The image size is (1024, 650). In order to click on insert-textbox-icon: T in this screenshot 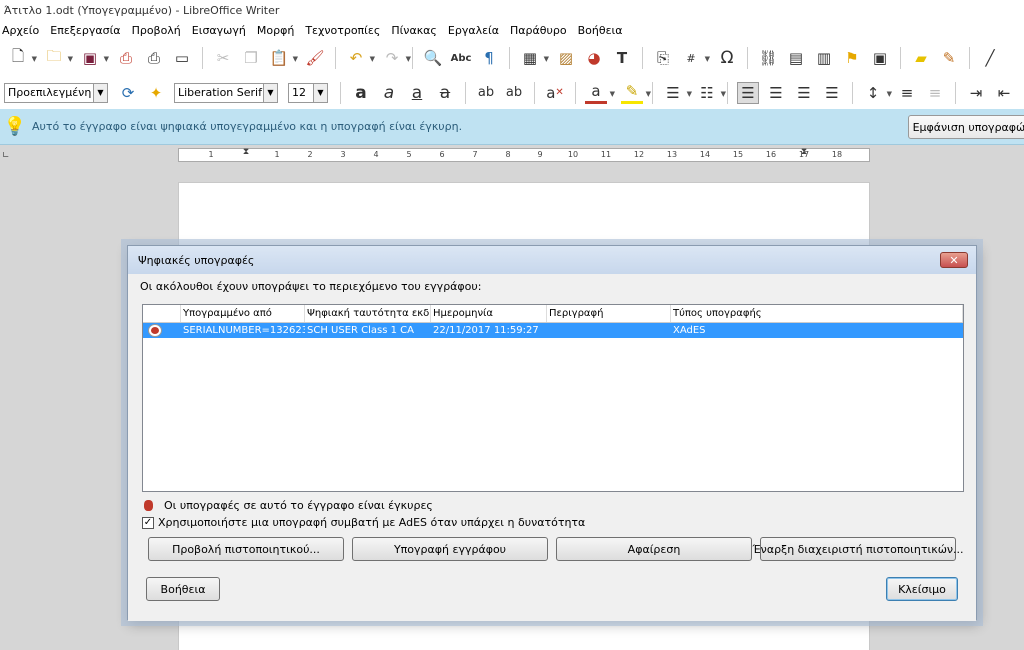, I will do `click(622, 58)`.